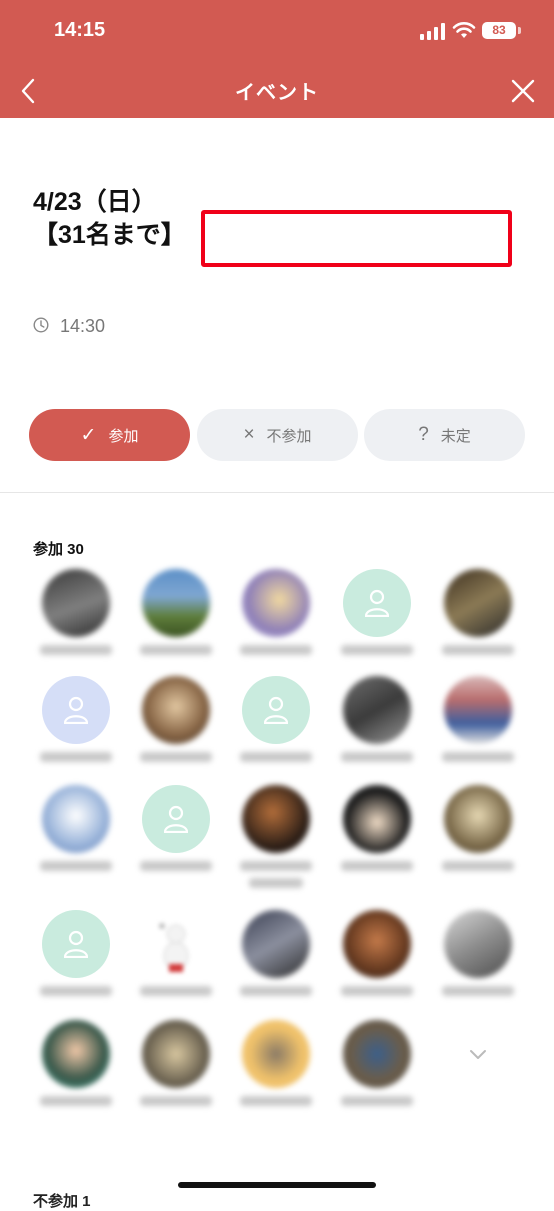 Image resolution: width=554 pixels, height=1211 pixels. Describe the element at coordinates (277, 492) in the screenshot. I see `section-divider` at that location.